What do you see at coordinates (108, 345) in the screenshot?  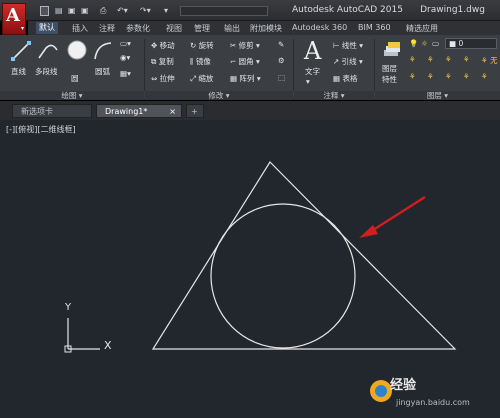 I see `ucs-x-label: X` at bounding box center [108, 345].